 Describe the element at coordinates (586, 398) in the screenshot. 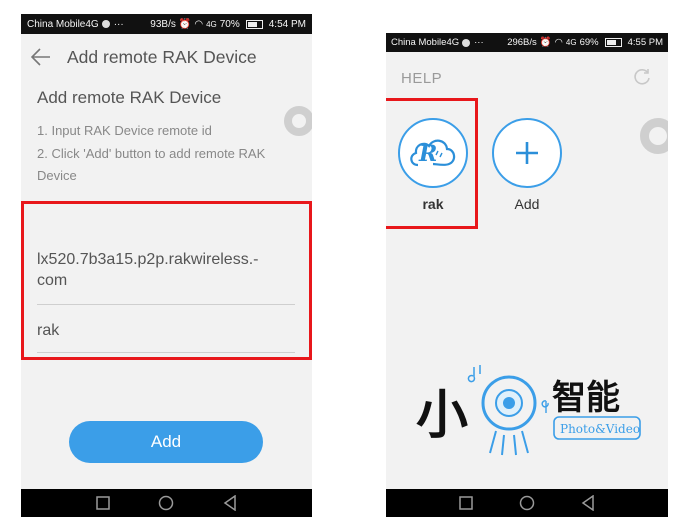

I see `logo-text-side: 智能` at that location.